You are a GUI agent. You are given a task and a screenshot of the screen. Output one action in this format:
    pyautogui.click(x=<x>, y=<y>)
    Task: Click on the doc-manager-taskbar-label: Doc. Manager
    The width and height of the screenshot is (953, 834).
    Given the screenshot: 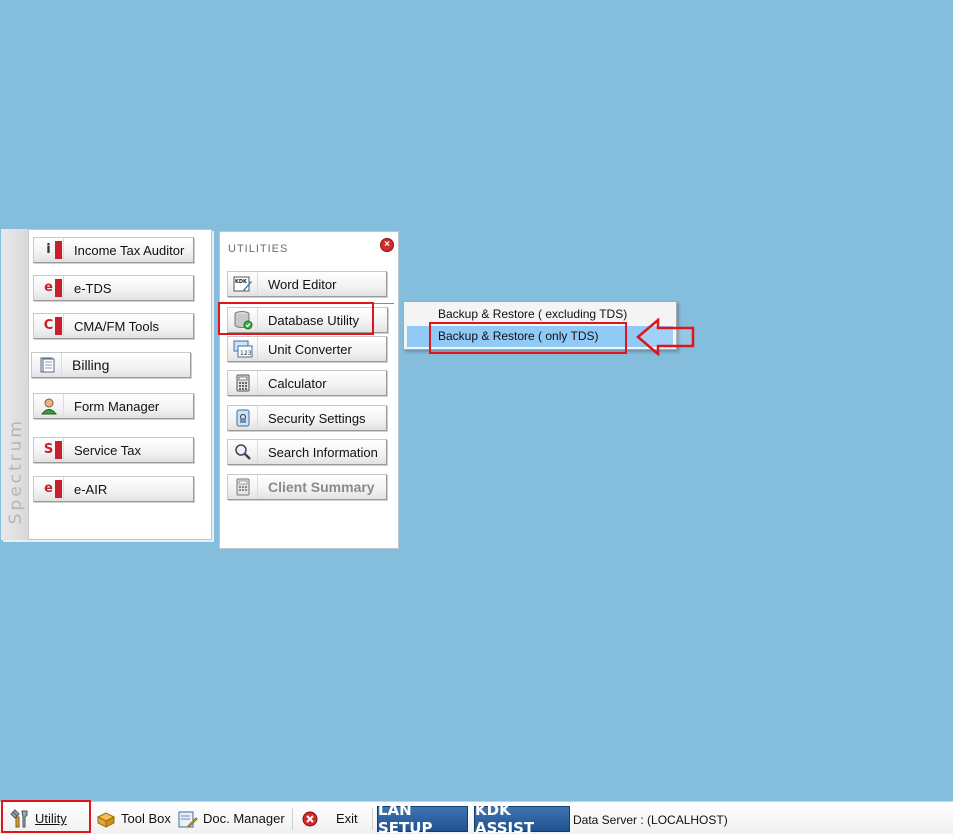 What is the action you would take?
    pyautogui.click(x=244, y=818)
    